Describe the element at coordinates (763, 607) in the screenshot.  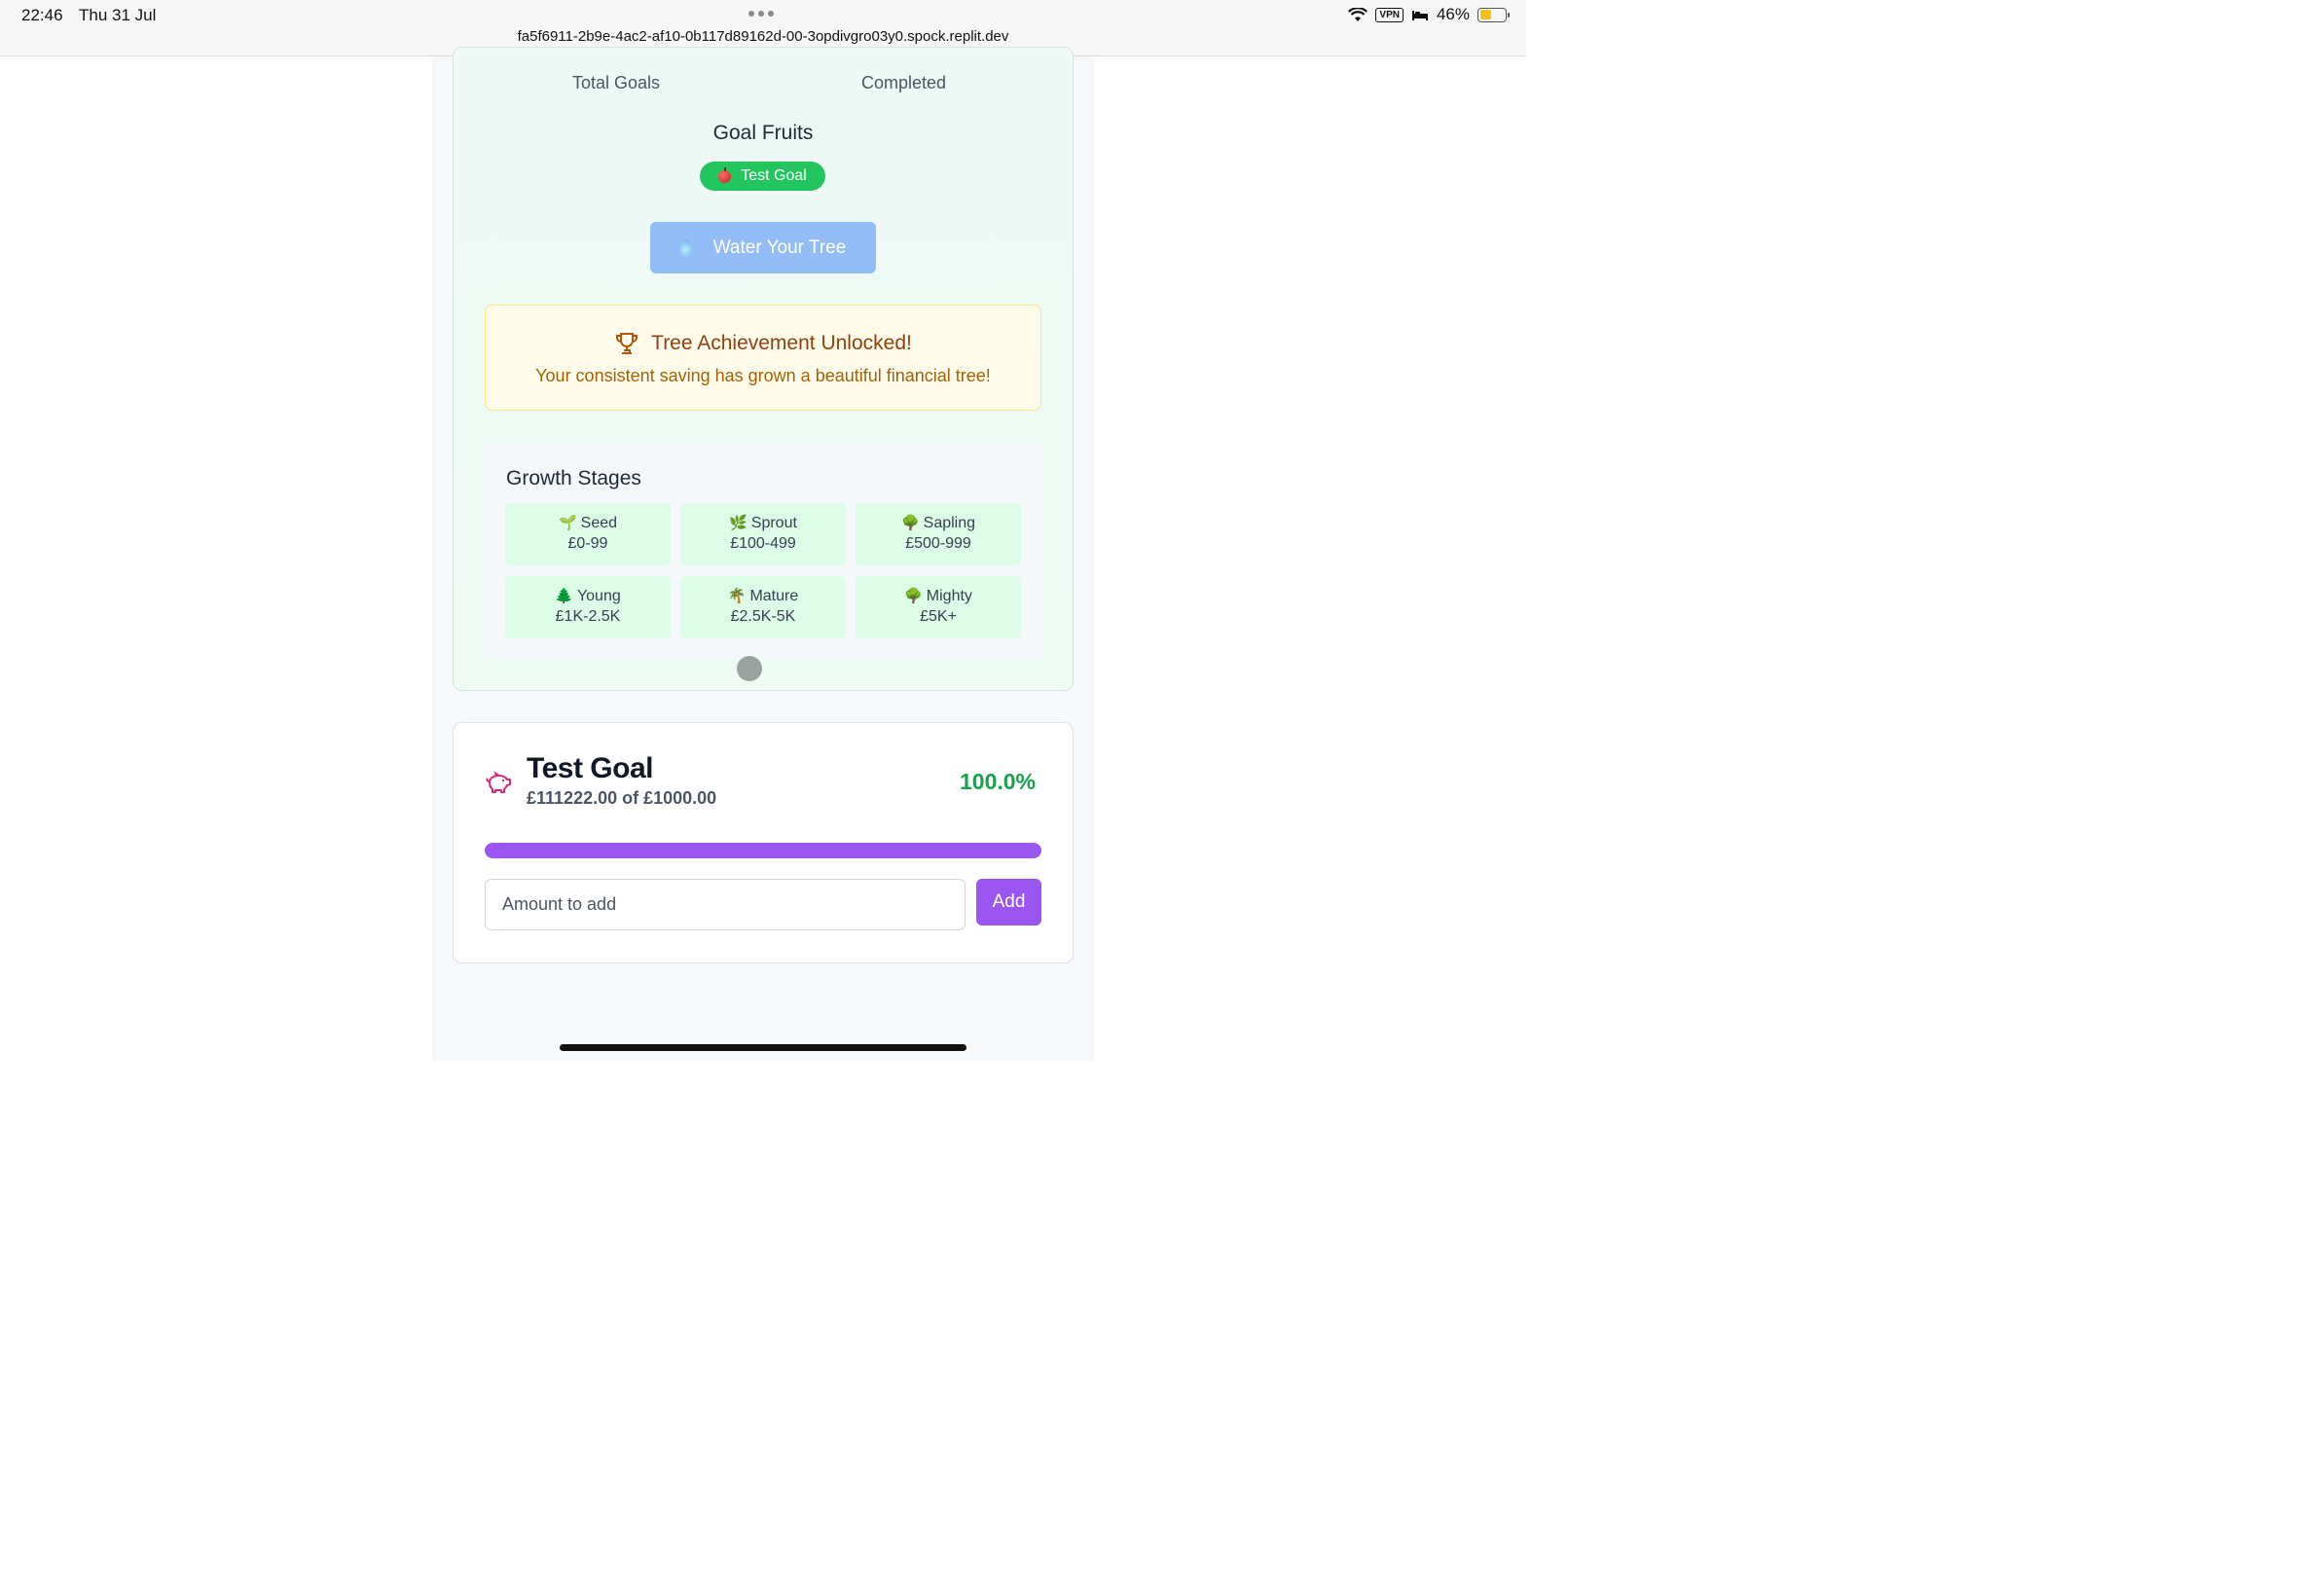
I see `growth-stage-mature: 🌴 Mature £2.5K-5K` at that location.